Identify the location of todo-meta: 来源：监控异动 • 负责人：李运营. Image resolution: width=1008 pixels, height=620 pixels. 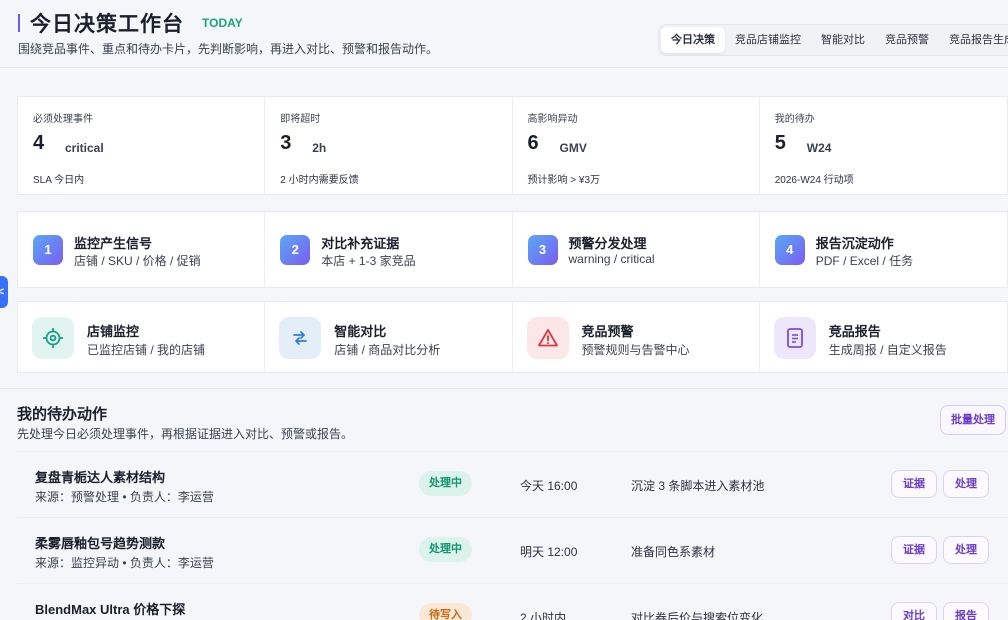
(124, 563).